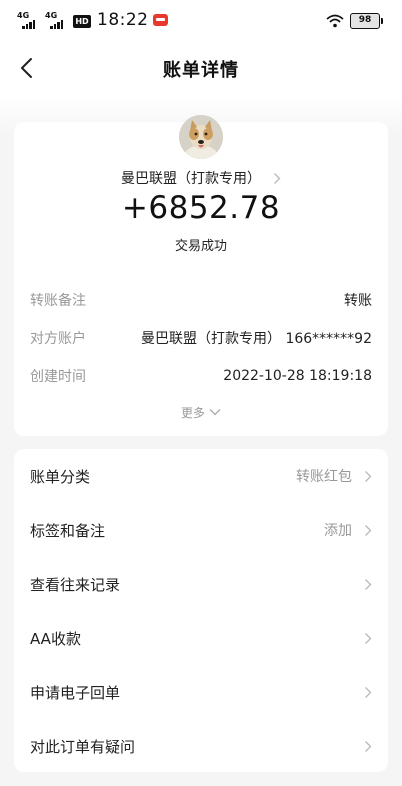 Image resolution: width=402 pixels, height=786 pixels. What do you see at coordinates (201, 584) in the screenshot?
I see `menu-item-transaction-history: 查看往来记录` at bounding box center [201, 584].